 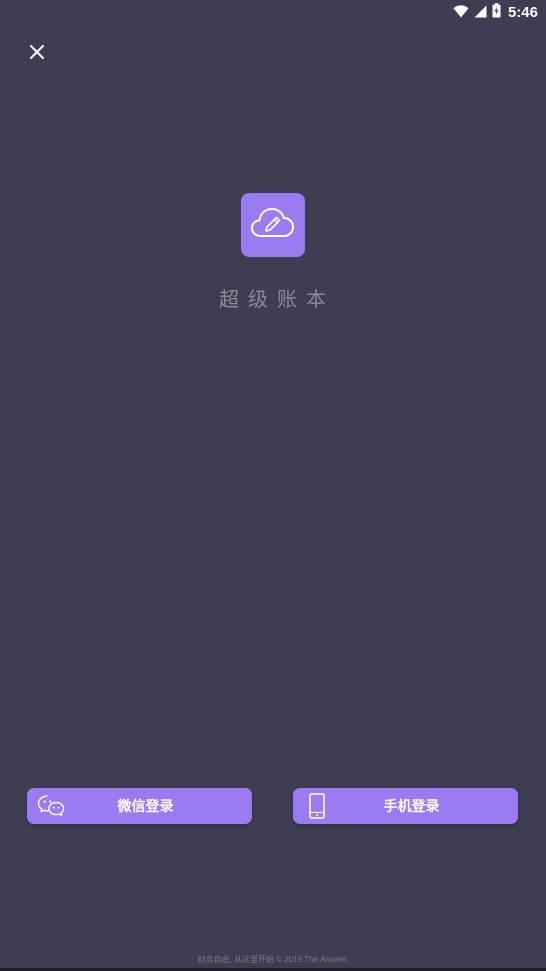 What do you see at coordinates (273, 12) in the screenshot?
I see `status-bar: 5:46` at bounding box center [273, 12].